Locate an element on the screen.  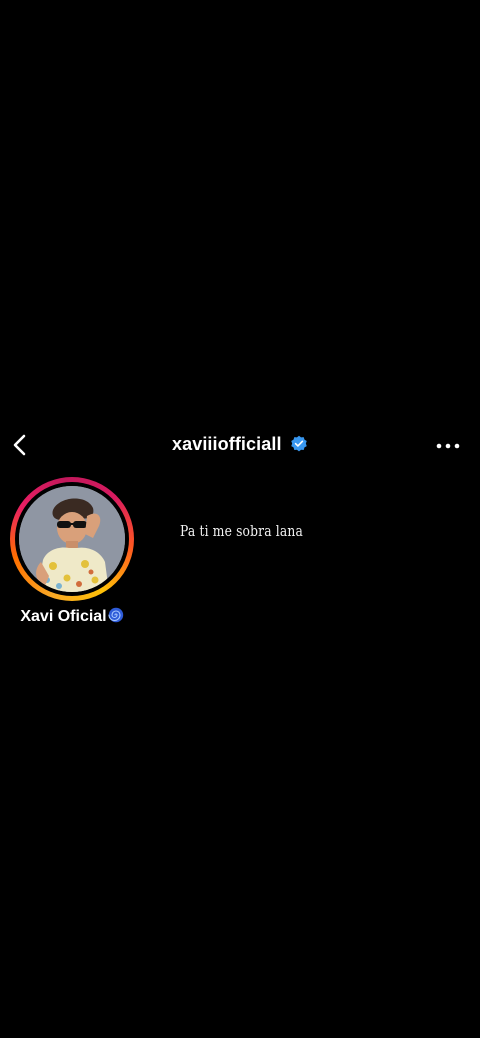
story-highlight: Xavi Oficial is located at coordinates (72, 551).